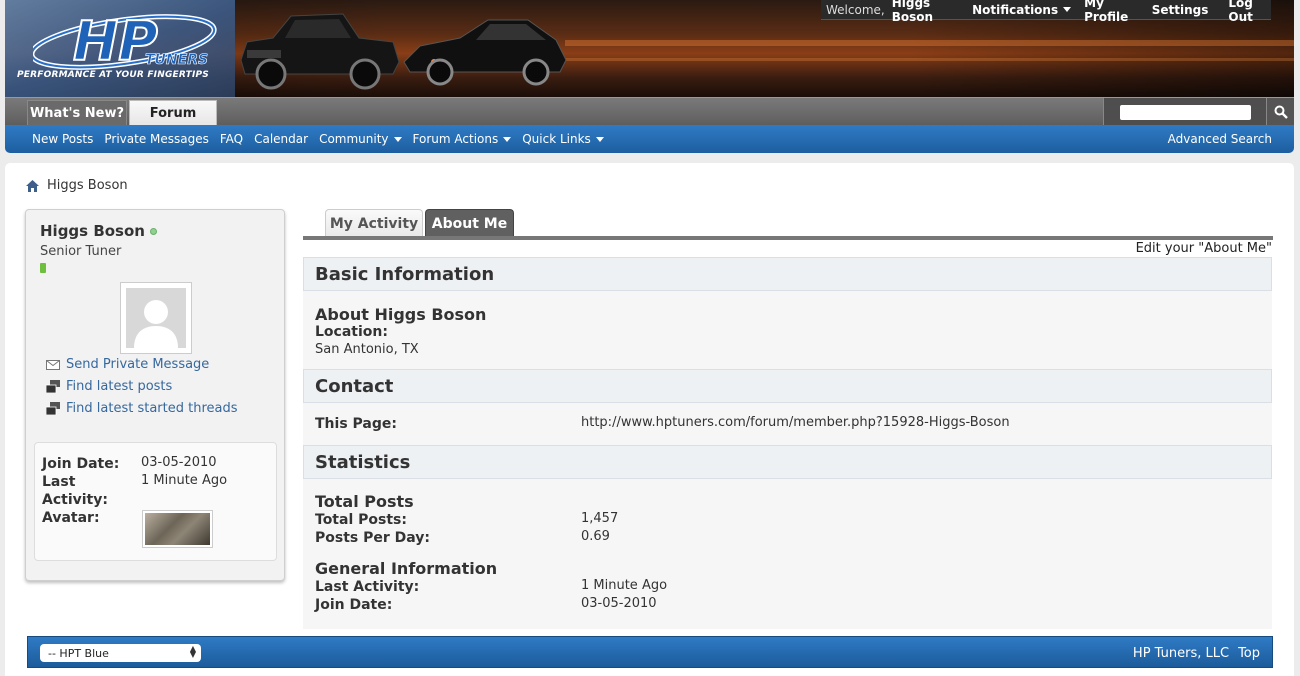  I want to click on last-activity-label: Last, so click(59, 482).